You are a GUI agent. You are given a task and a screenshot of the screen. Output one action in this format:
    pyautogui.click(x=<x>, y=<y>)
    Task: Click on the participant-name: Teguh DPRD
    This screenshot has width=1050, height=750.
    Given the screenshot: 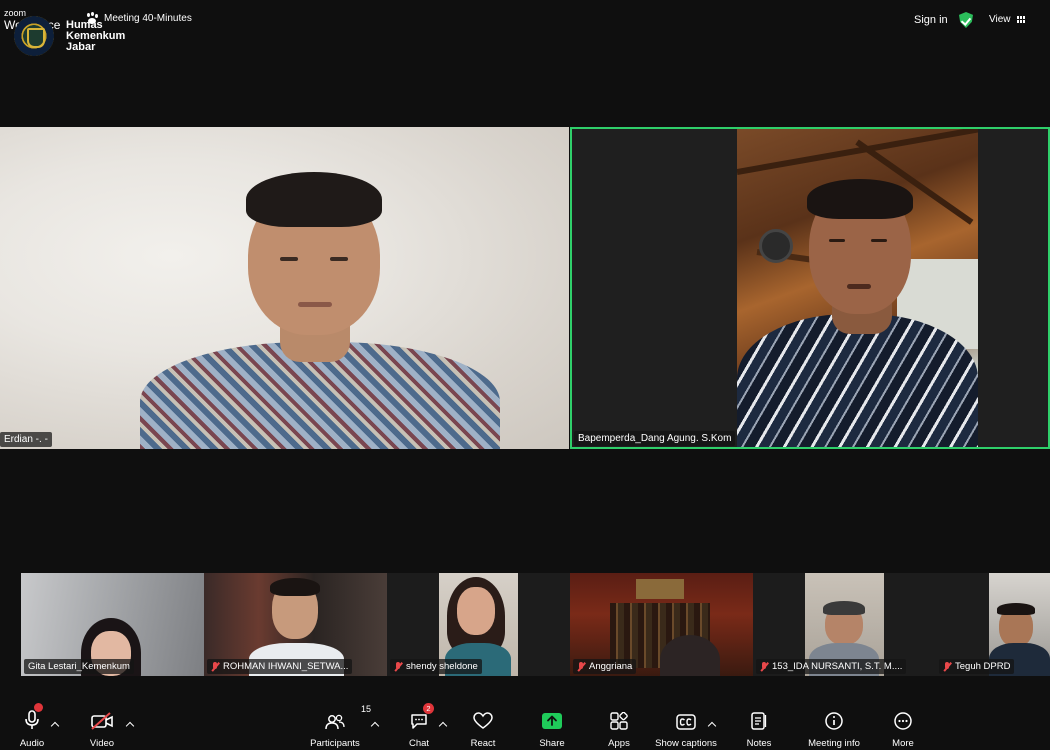 What is the action you would take?
    pyautogui.click(x=983, y=666)
    